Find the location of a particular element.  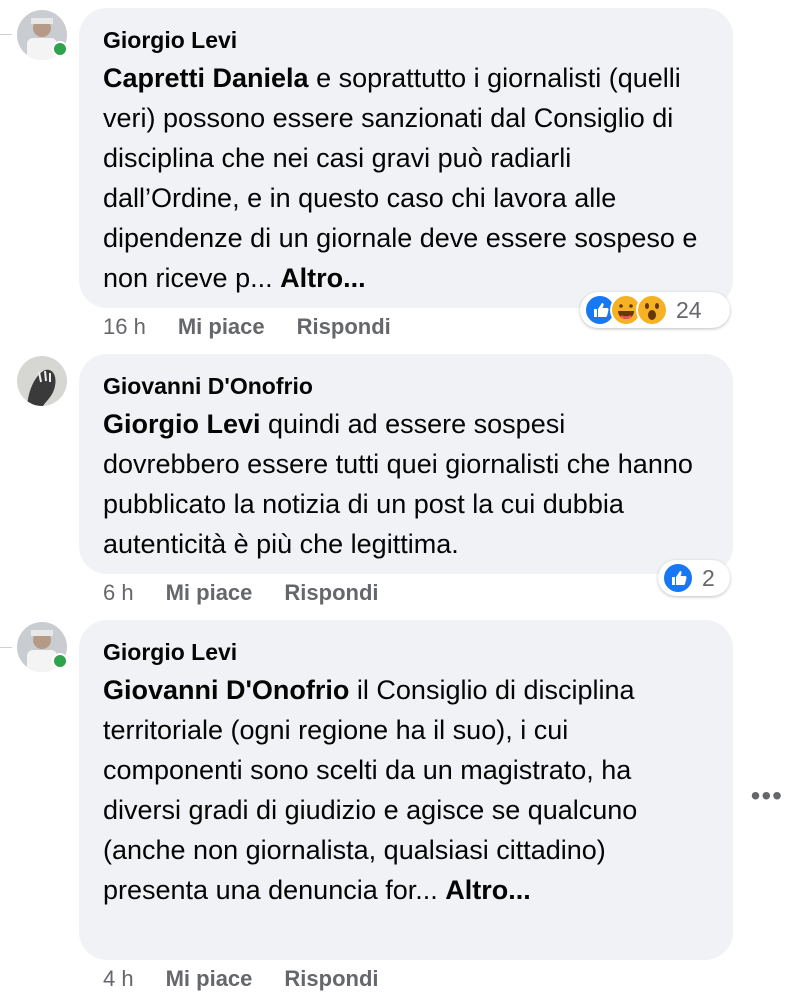

wow-reaction-icon is located at coordinates (652, 310).